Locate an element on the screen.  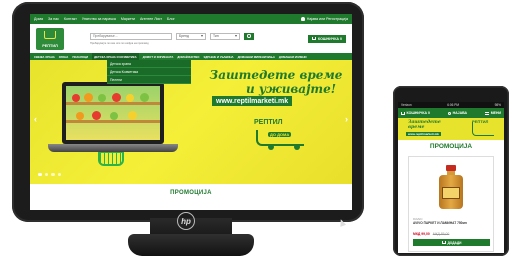
topbar-link-blog: Блог is located at coordinates (171, 19).